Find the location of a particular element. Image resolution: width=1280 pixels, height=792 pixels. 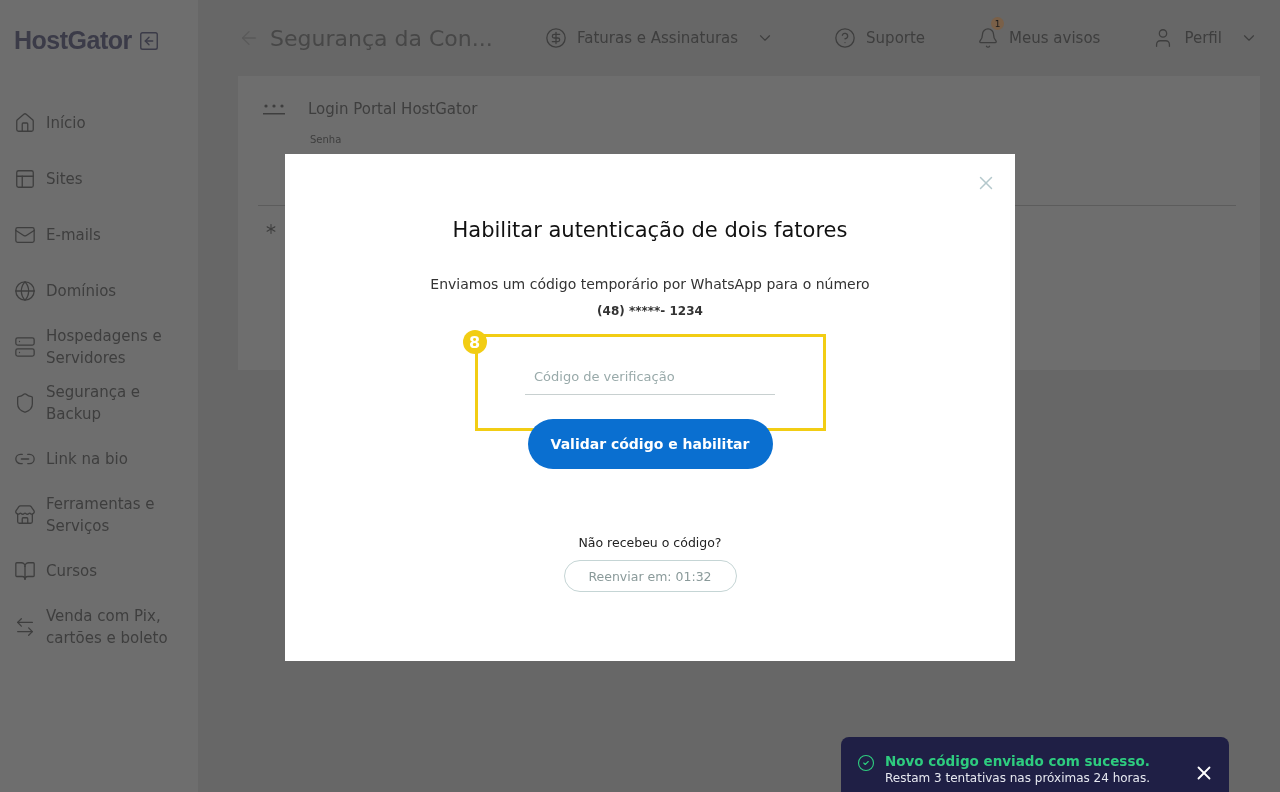

store-icon is located at coordinates (25, 515).